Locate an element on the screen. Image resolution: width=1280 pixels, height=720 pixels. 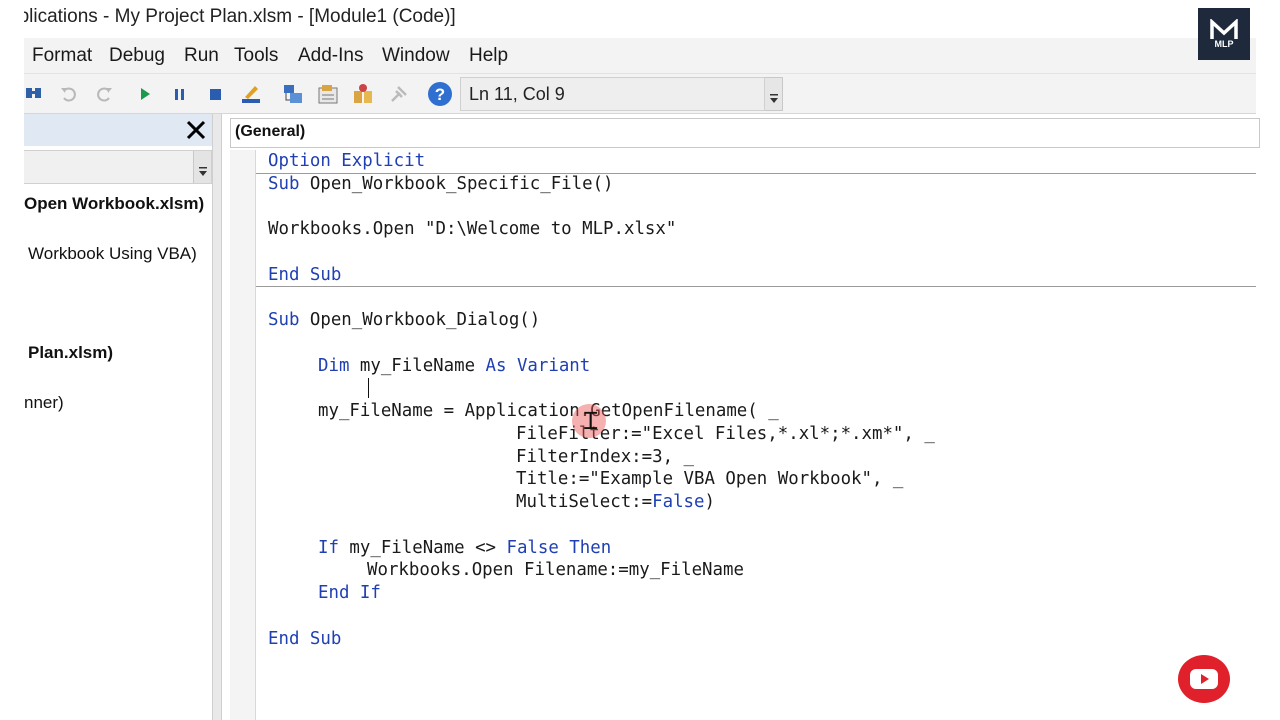
run-icon is located at coordinates (145, 94).